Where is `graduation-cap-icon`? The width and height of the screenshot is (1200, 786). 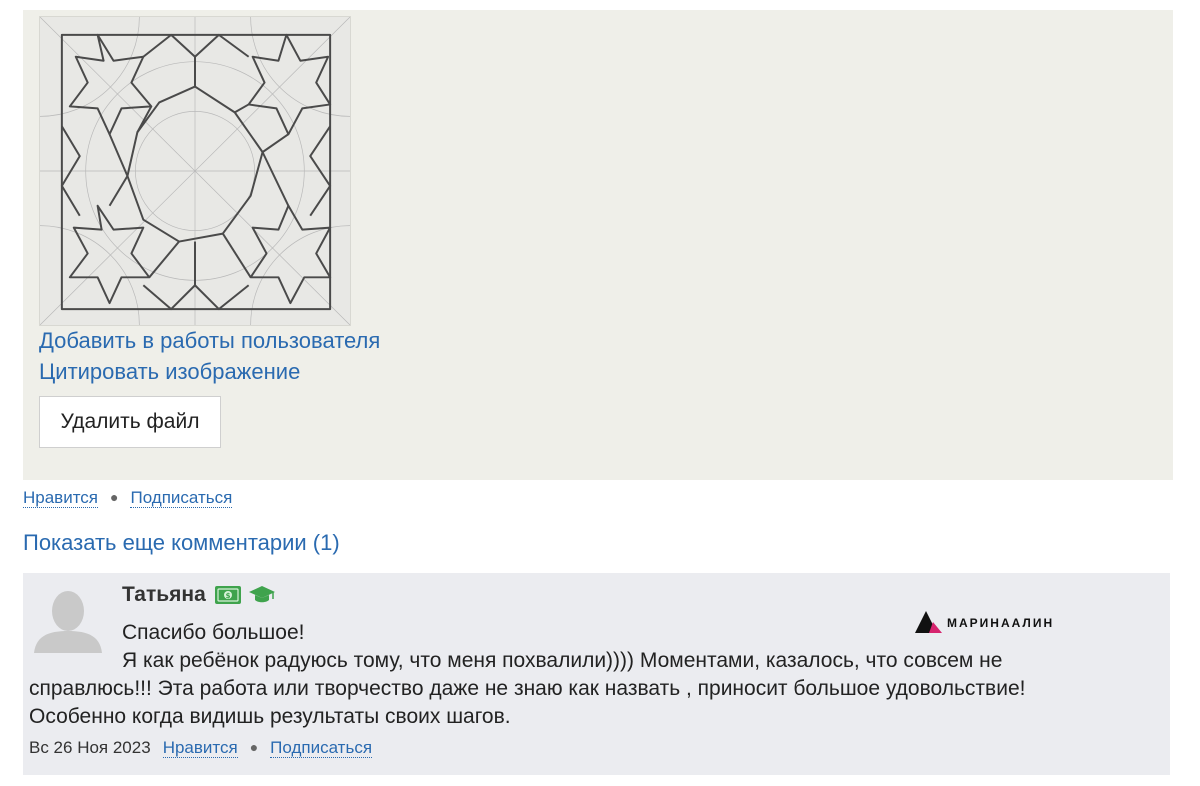
graduation-cap-icon is located at coordinates (262, 594).